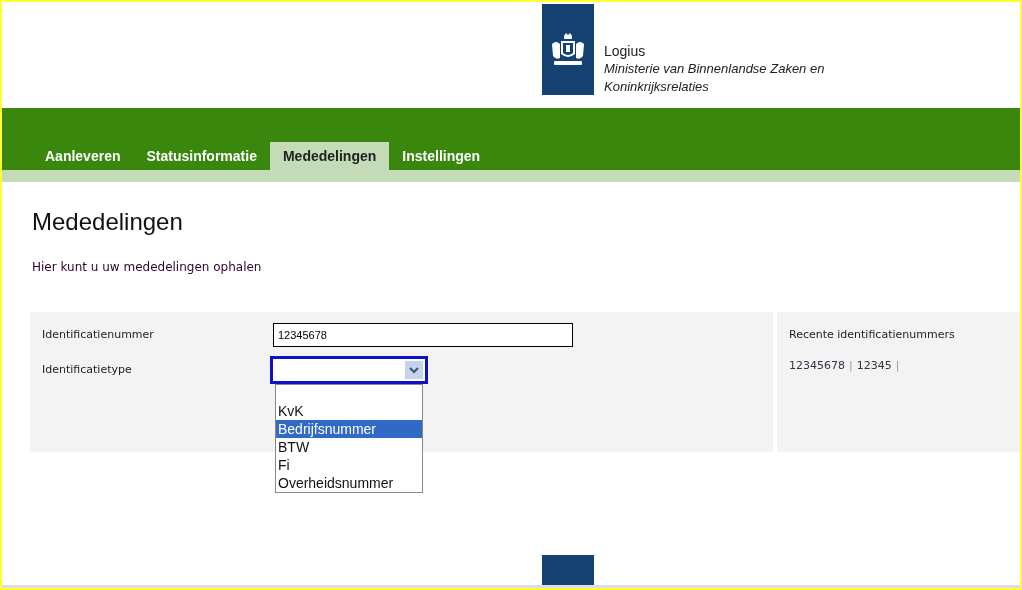  Describe the element at coordinates (349, 483) in the screenshot. I see `dropdown-option: Overheidsnummer` at that location.